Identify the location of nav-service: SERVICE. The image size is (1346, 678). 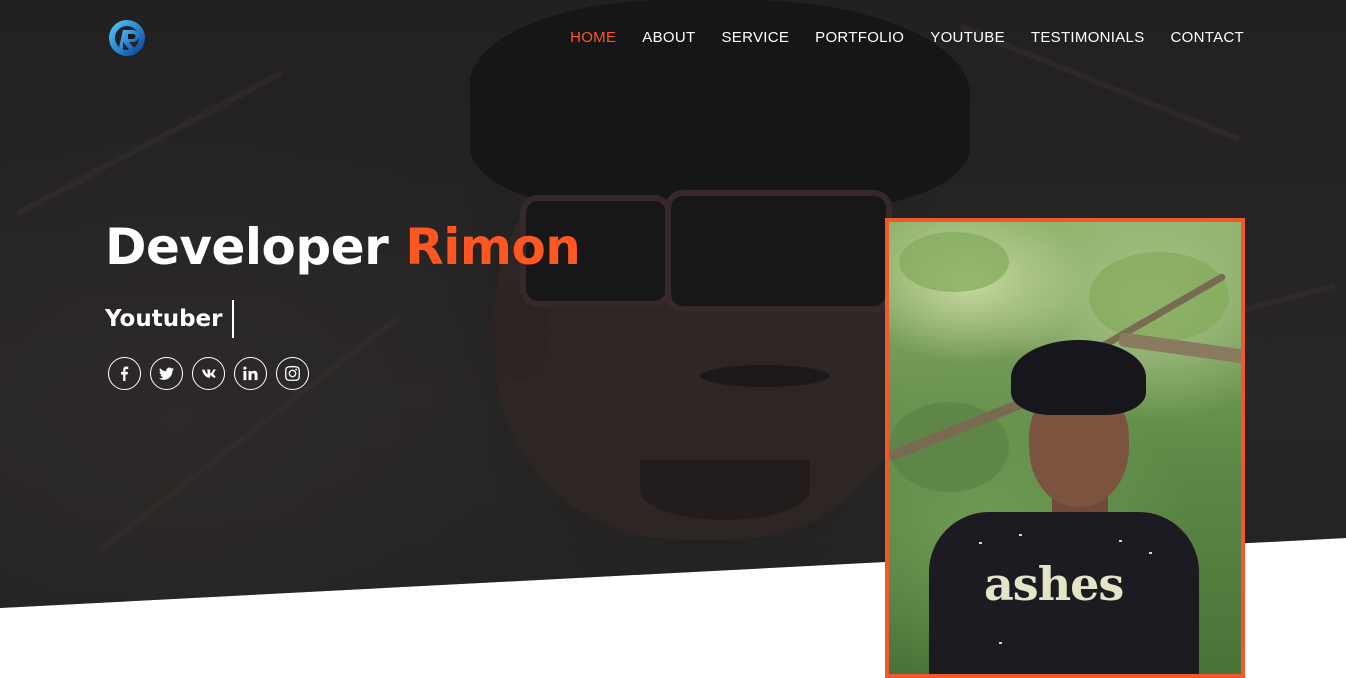
(755, 37).